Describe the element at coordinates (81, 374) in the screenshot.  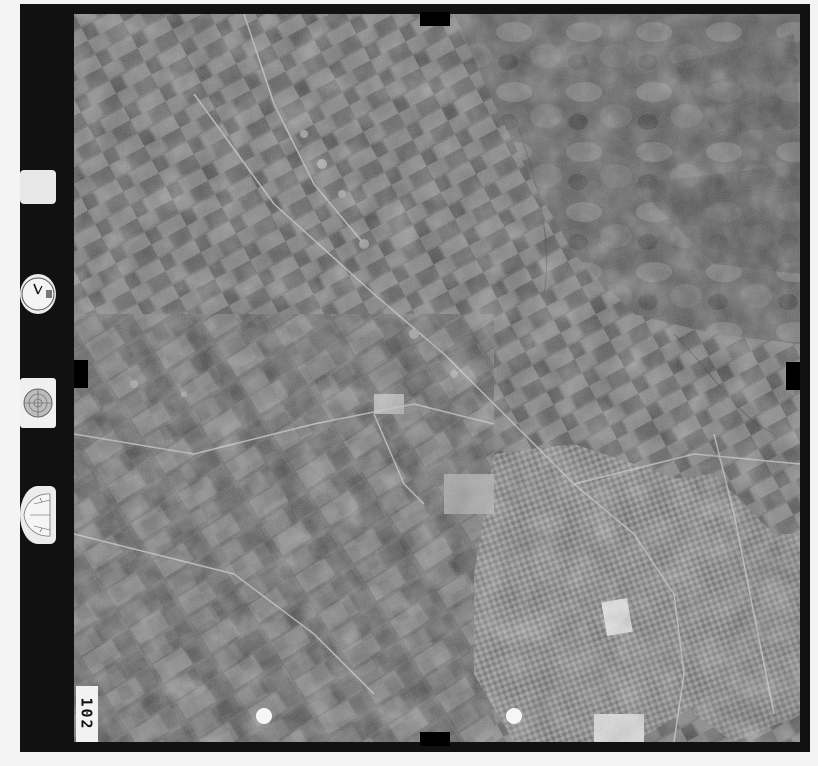
I see `fiducial-mark-left` at that location.